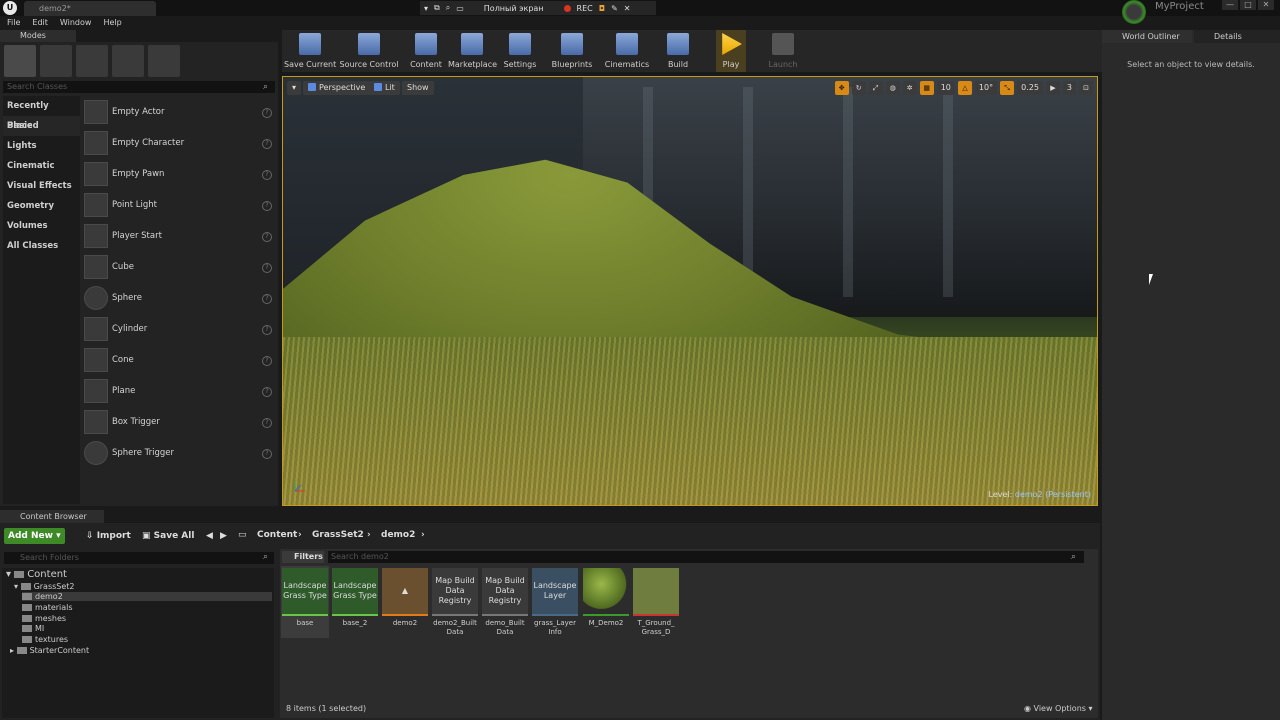  Describe the element at coordinates (875, 88) in the screenshot. I see `scale-icon: ⤢` at that location.